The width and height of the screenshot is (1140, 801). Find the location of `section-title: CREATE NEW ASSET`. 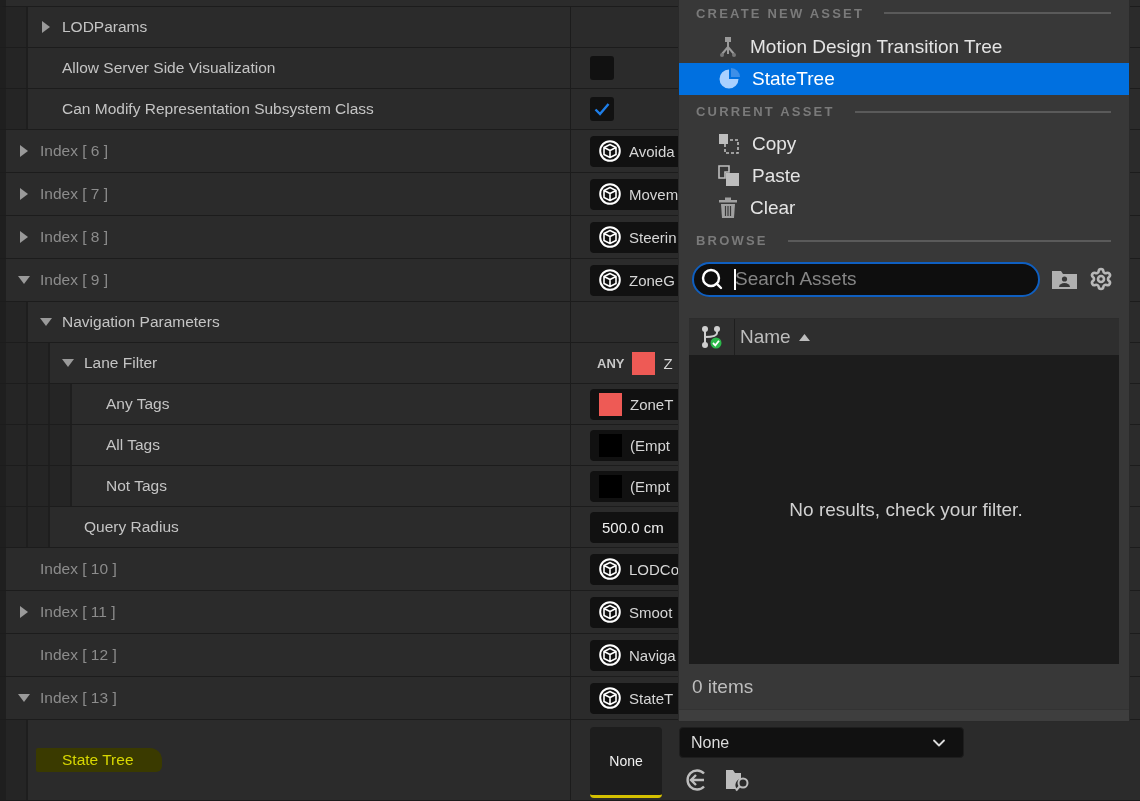

section-title: CREATE NEW ASSET is located at coordinates (780, 13).